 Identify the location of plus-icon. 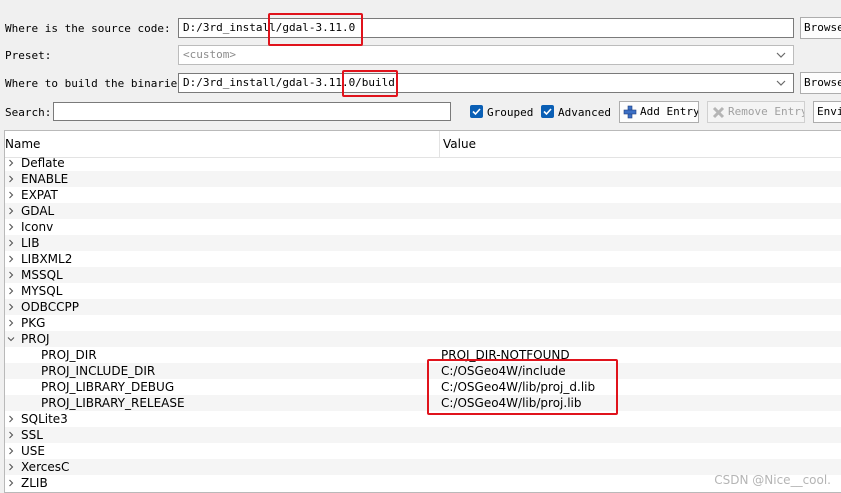
(630, 112).